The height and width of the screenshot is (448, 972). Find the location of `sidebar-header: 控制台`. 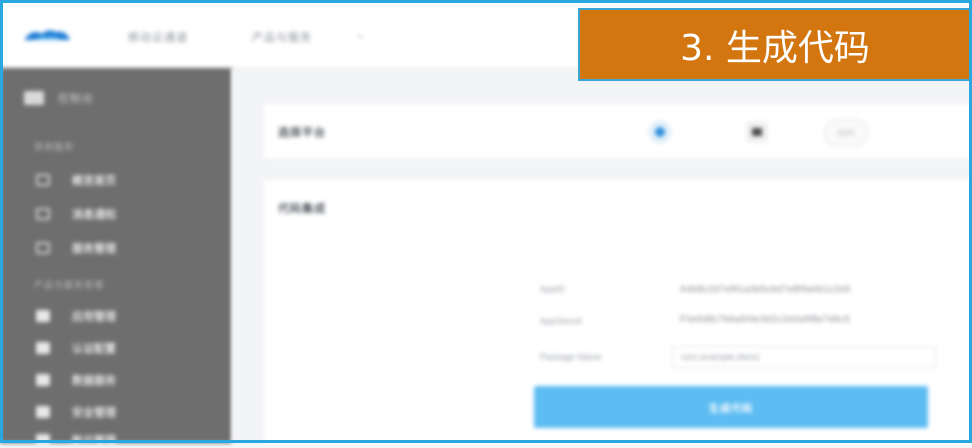

sidebar-header: 控制台 is located at coordinates (59, 98).